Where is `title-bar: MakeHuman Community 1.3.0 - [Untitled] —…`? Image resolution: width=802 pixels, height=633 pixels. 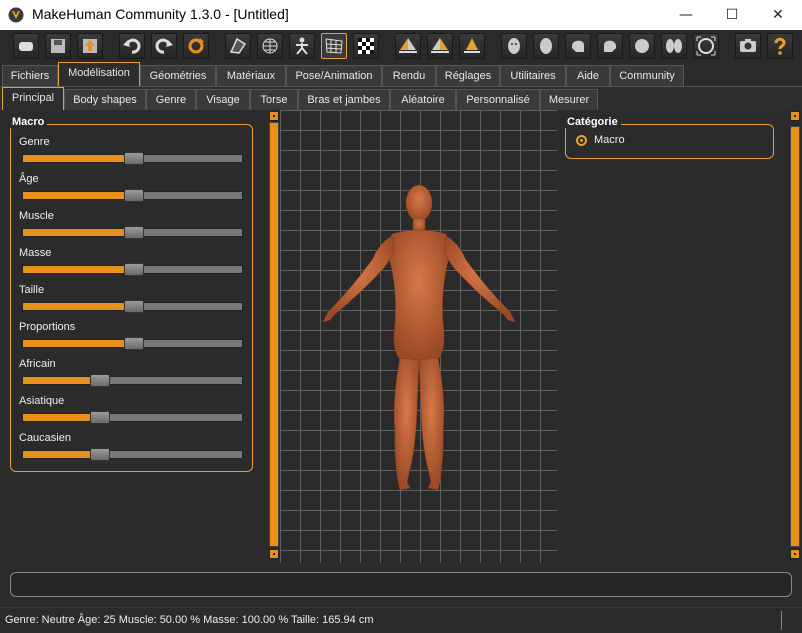 title-bar: MakeHuman Community 1.3.0 - [Untitled] —… is located at coordinates (401, 15).